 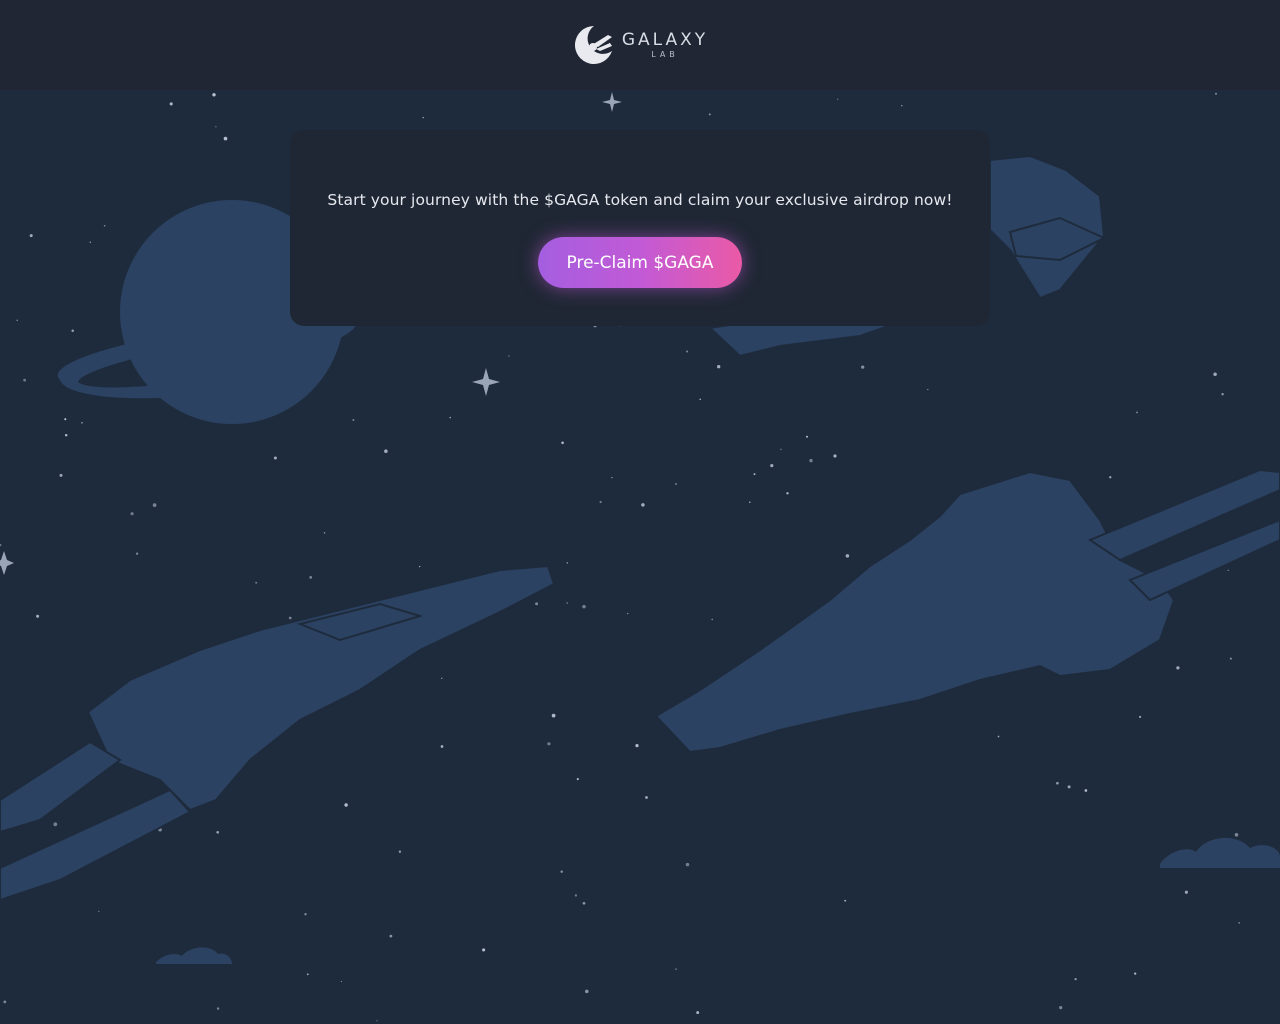 I want to click on logo-subtitle: LAB, so click(x=665, y=54).